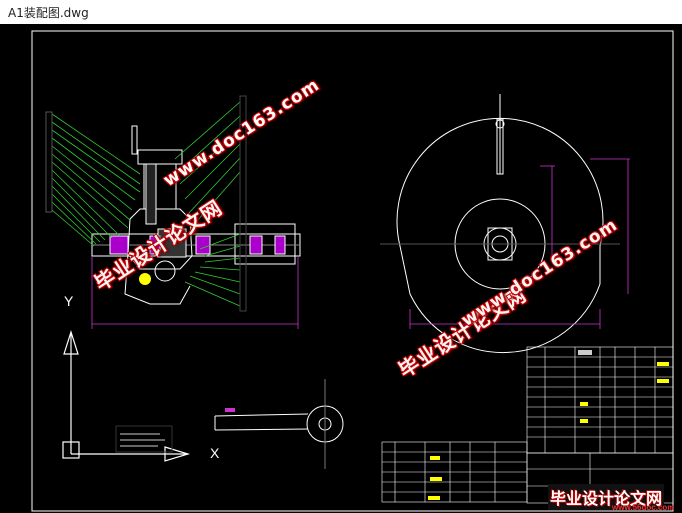  I want to click on technical-notes, so click(144, 439).